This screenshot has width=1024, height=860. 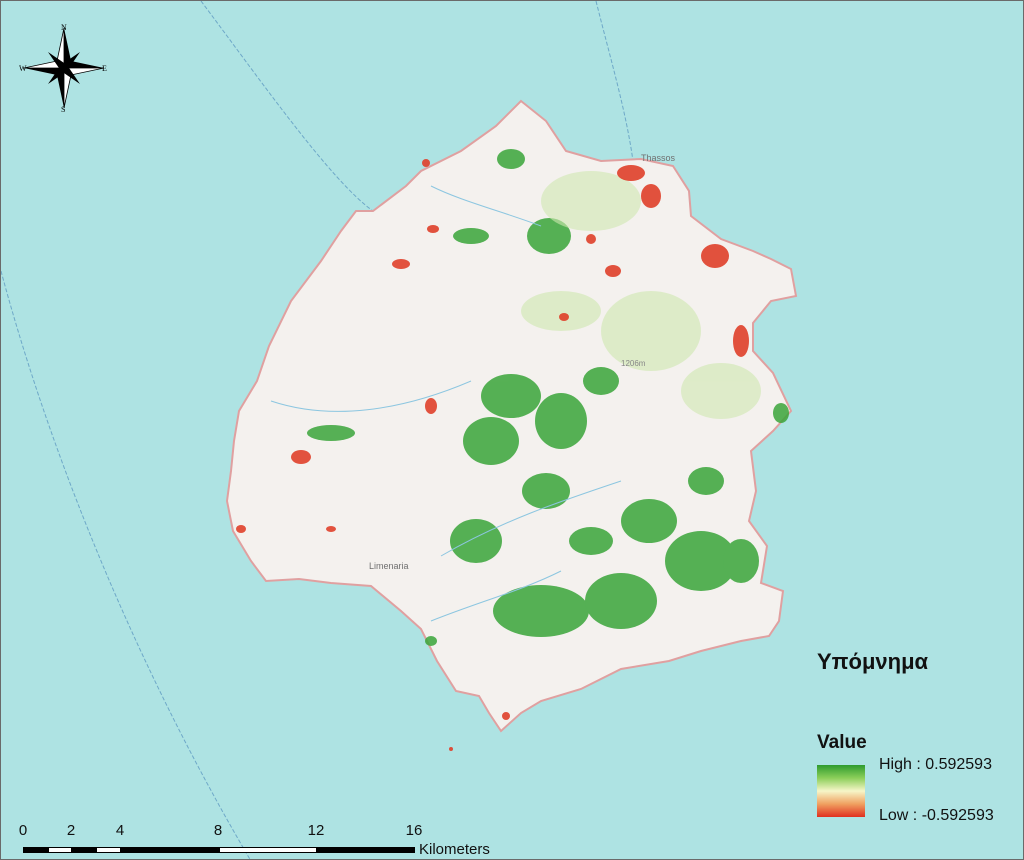 I want to click on compass-e: E, so click(x=104, y=68).